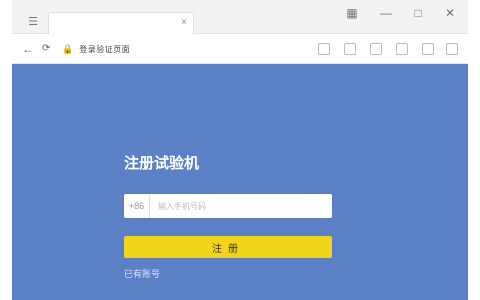 The height and width of the screenshot is (300, 480). I want to click on more-icon, so click(452, 49).